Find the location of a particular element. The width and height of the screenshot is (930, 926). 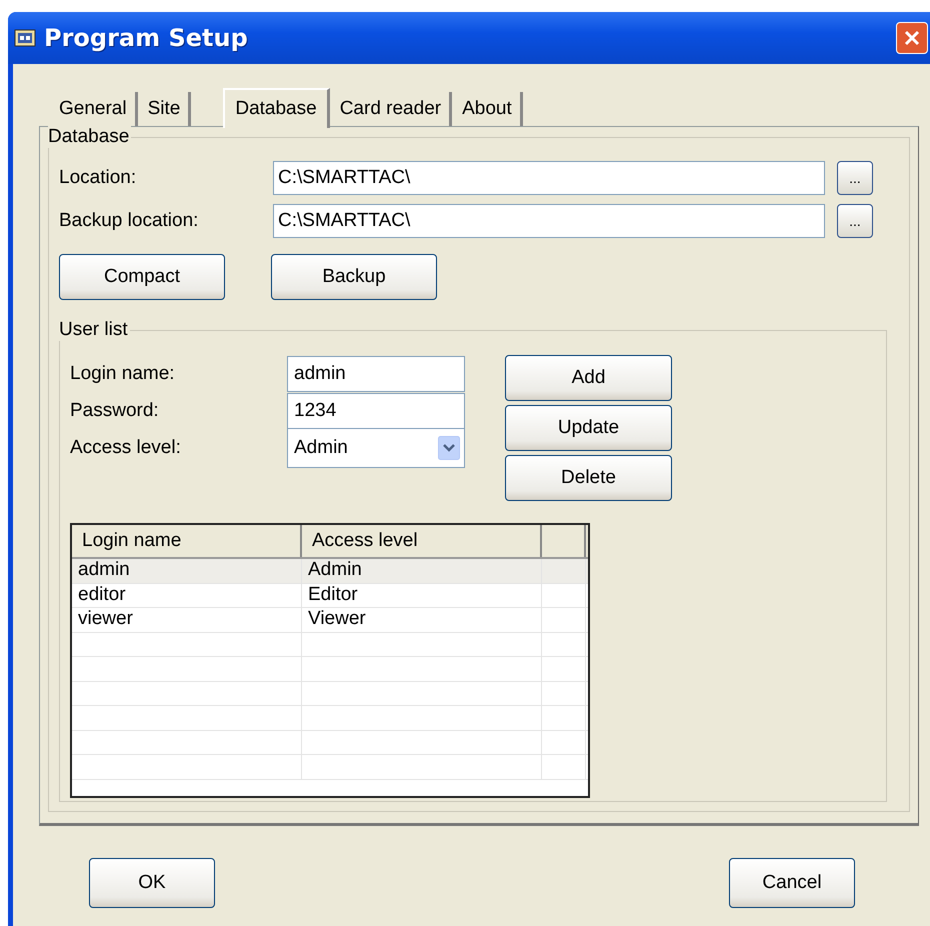

close-icon is located at coordinates (912, 38).